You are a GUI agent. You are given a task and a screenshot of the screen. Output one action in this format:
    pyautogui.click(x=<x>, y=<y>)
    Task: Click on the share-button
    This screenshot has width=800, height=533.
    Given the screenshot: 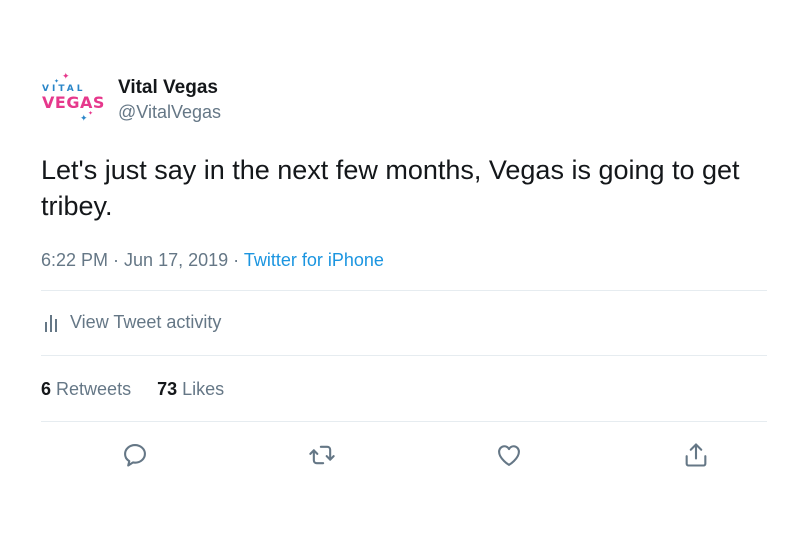 What is the action you would take?
    pyautogui.click(x=696, y=455)
    